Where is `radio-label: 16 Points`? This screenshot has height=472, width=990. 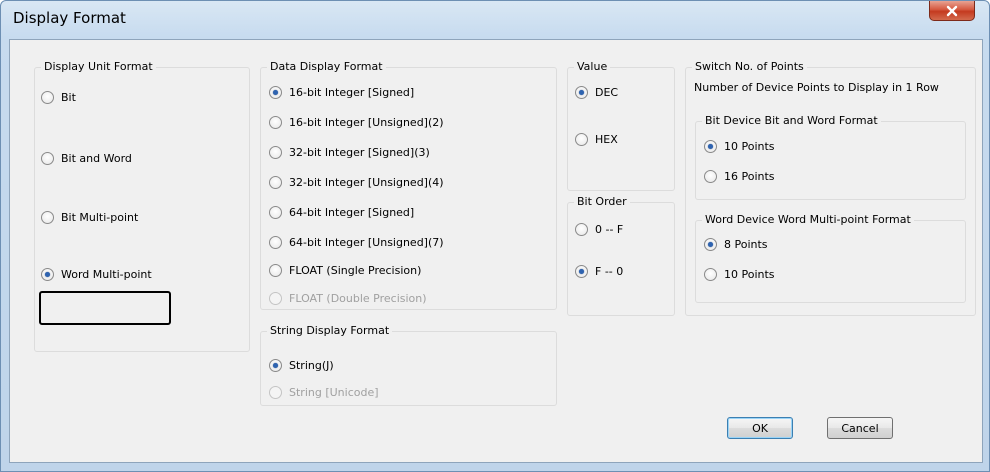
radio-label: 16 Points is located at coordinates (749, 176).